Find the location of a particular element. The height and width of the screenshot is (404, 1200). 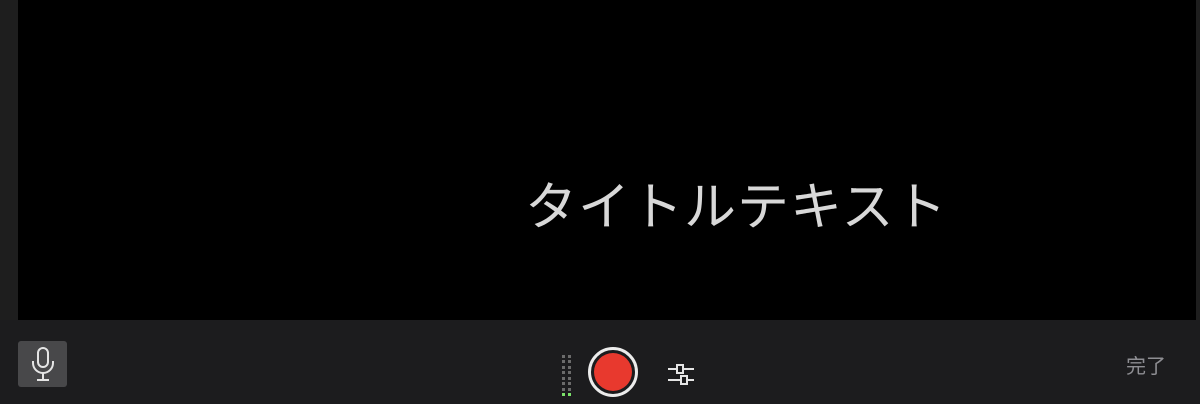

microphone-button is located at coordinates (42, 364).